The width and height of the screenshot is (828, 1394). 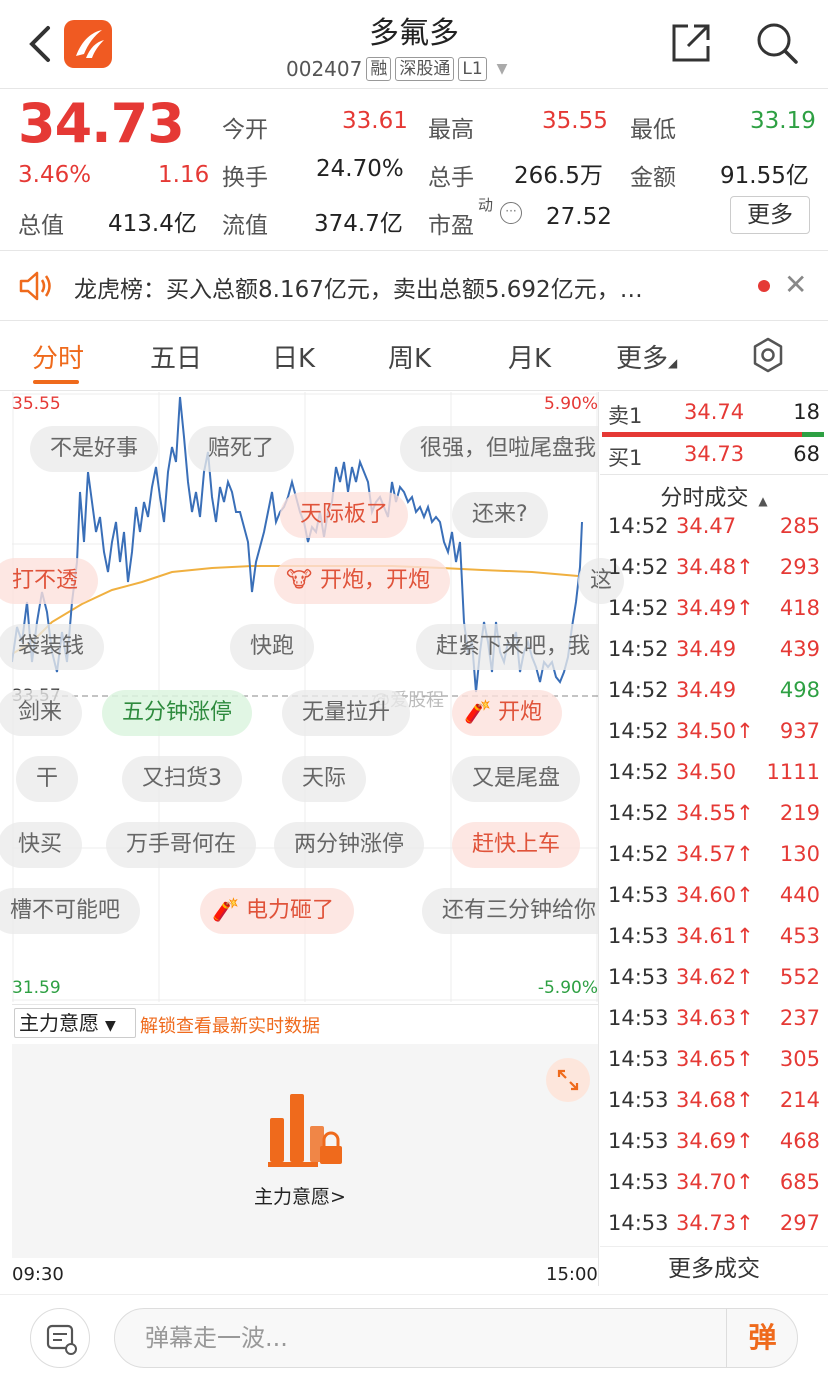 What do you see at coordinates (715, 1223) in the screenshot?
I see `trade-price: 34.73↑` at bounding box center [715, 1223].